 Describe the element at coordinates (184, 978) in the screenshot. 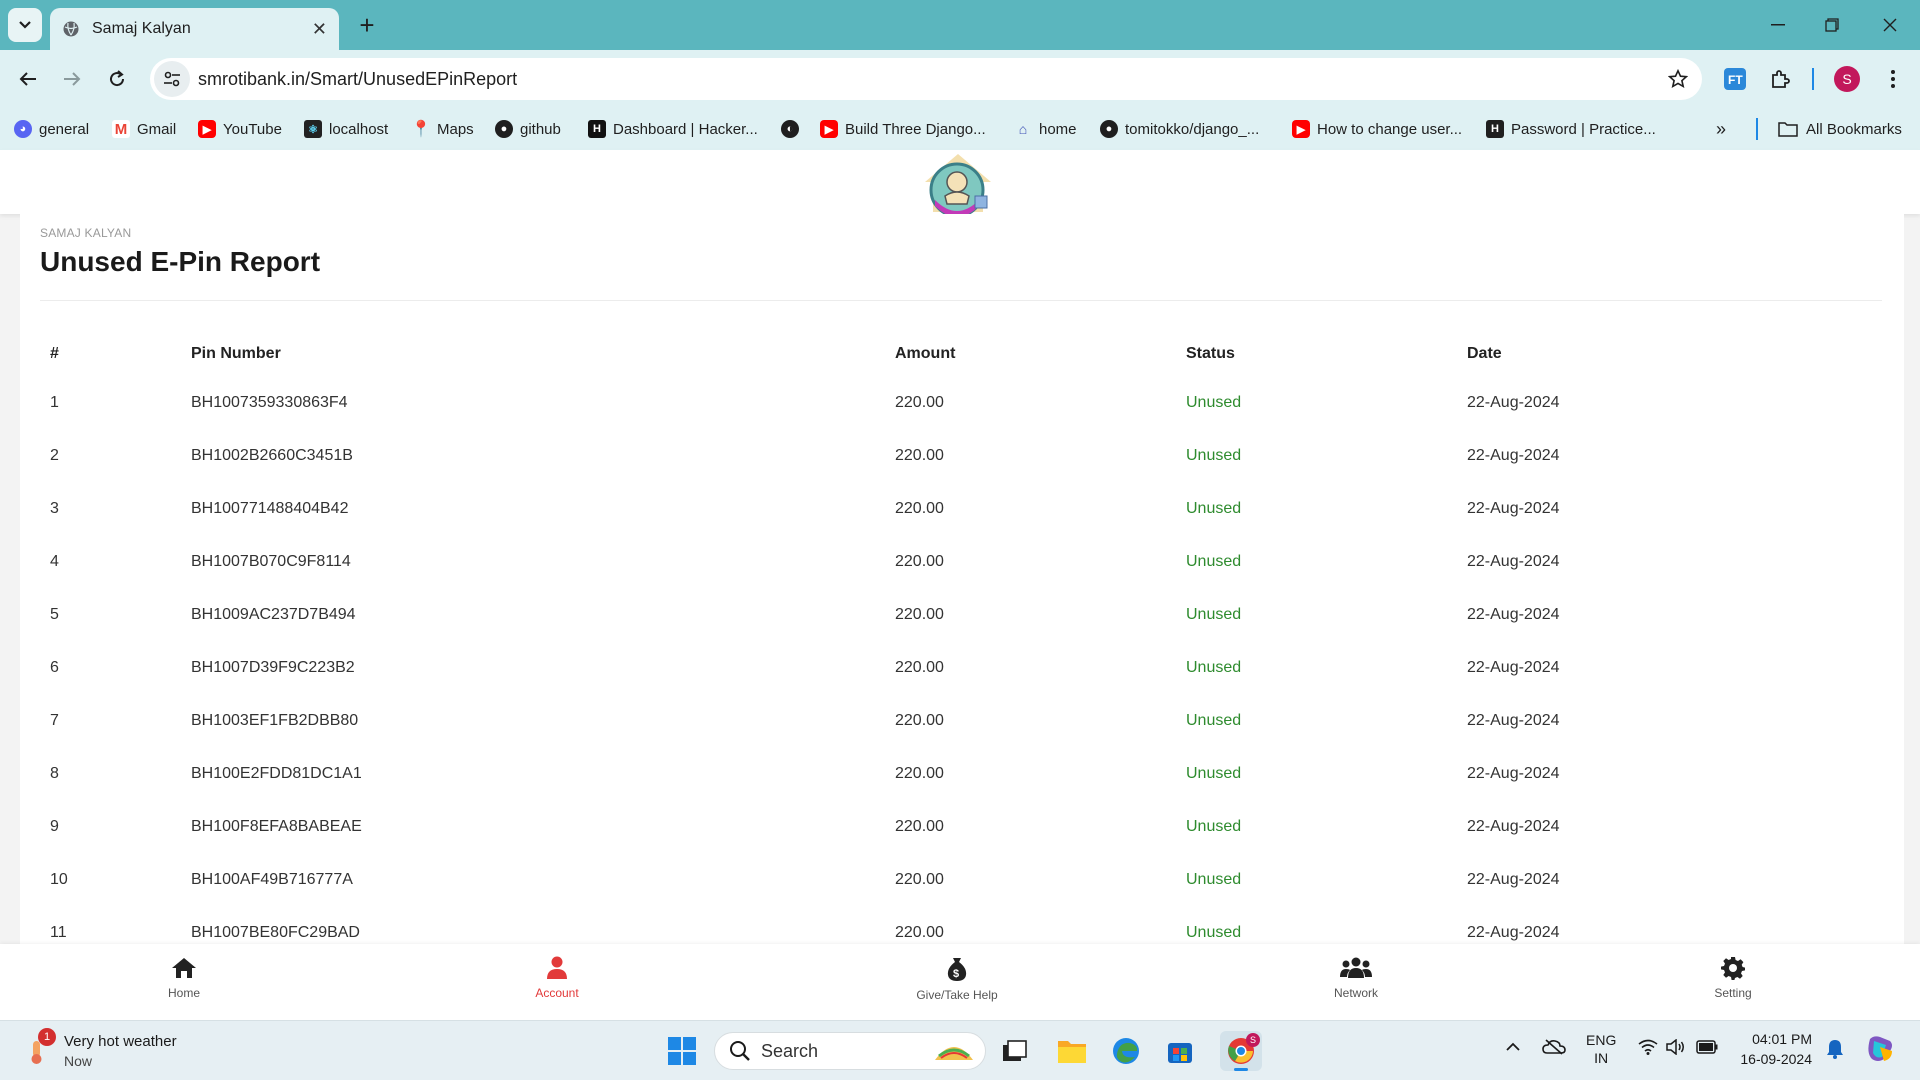

I see `nav-home: Home` at that location.